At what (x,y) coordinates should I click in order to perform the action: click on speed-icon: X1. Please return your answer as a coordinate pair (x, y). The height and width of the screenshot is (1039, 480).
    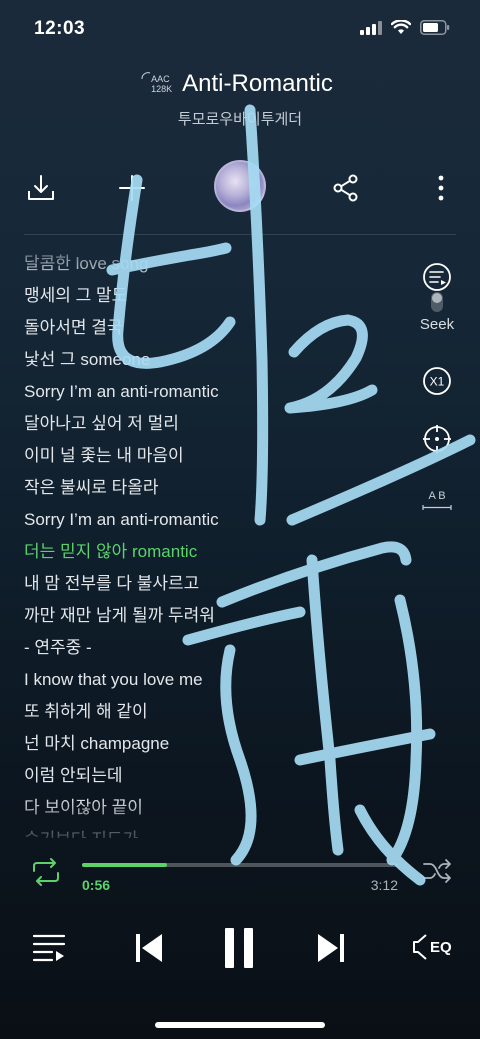
    Looking at the image, I should click on (437, 381).